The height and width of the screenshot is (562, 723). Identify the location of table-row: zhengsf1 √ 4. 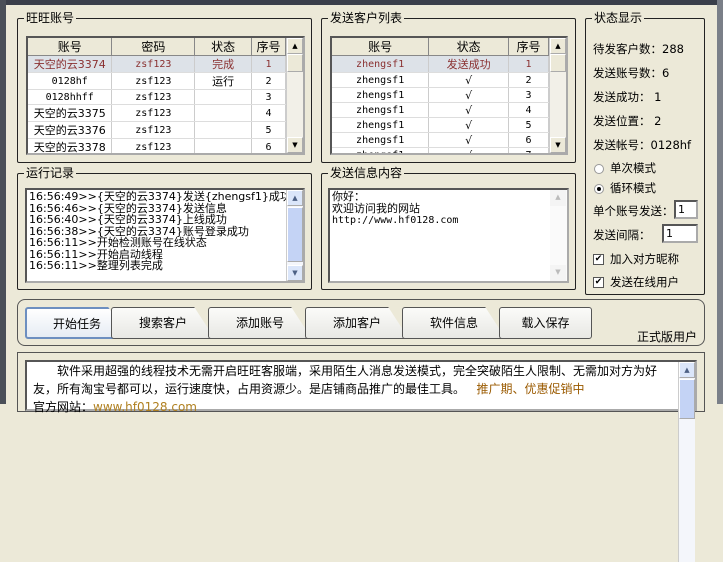
(440, 110).